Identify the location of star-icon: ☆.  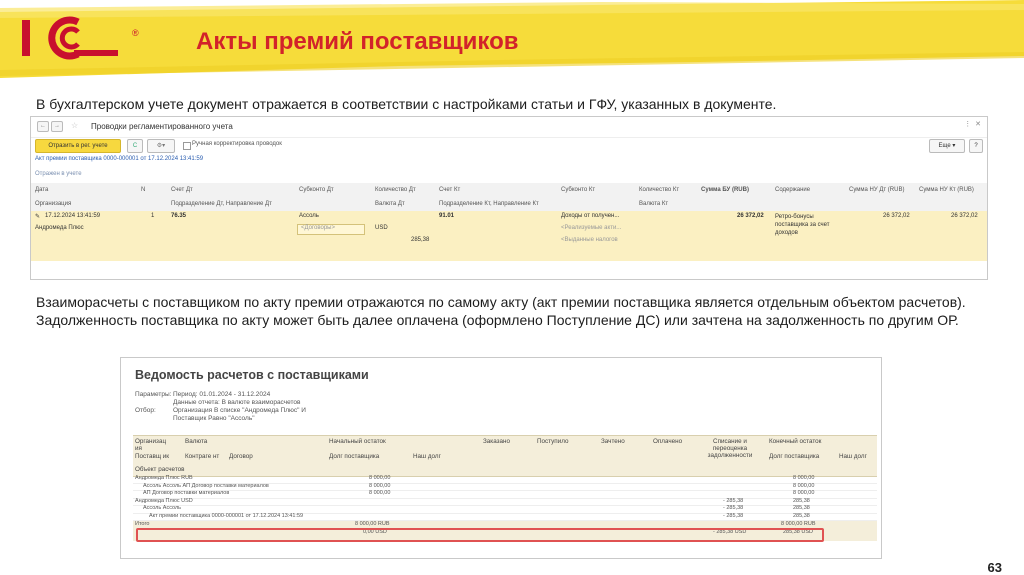
(74, 125).